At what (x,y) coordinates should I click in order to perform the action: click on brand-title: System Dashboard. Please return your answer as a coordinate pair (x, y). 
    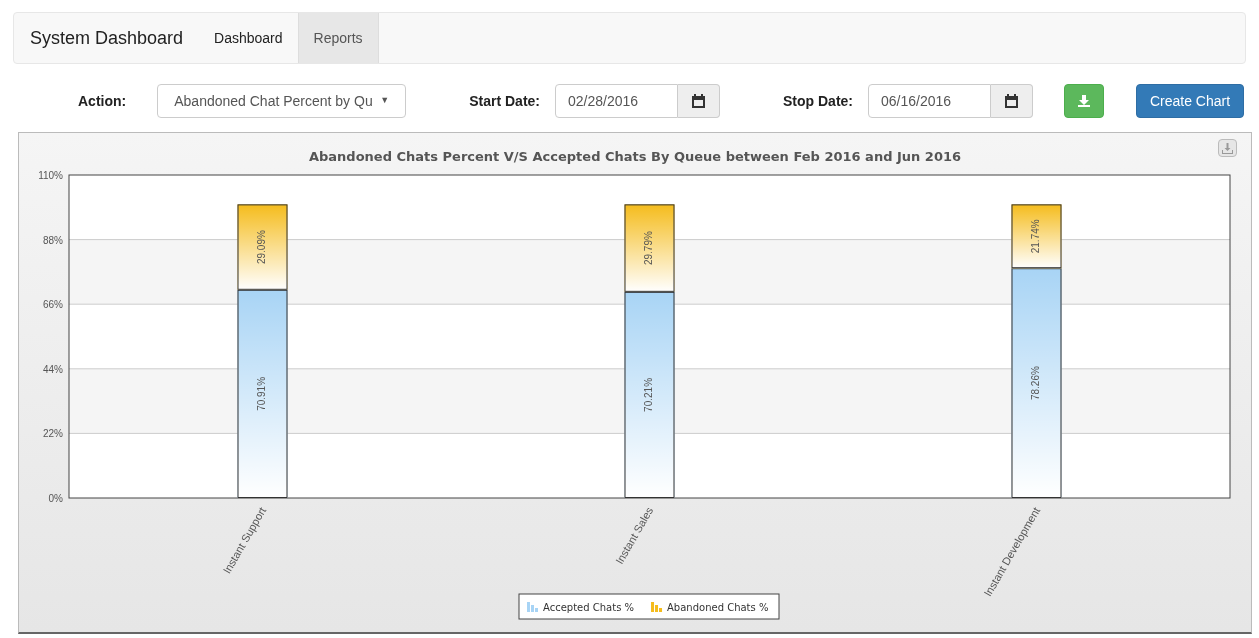
    Looking at the image, I should click on (107, 38).